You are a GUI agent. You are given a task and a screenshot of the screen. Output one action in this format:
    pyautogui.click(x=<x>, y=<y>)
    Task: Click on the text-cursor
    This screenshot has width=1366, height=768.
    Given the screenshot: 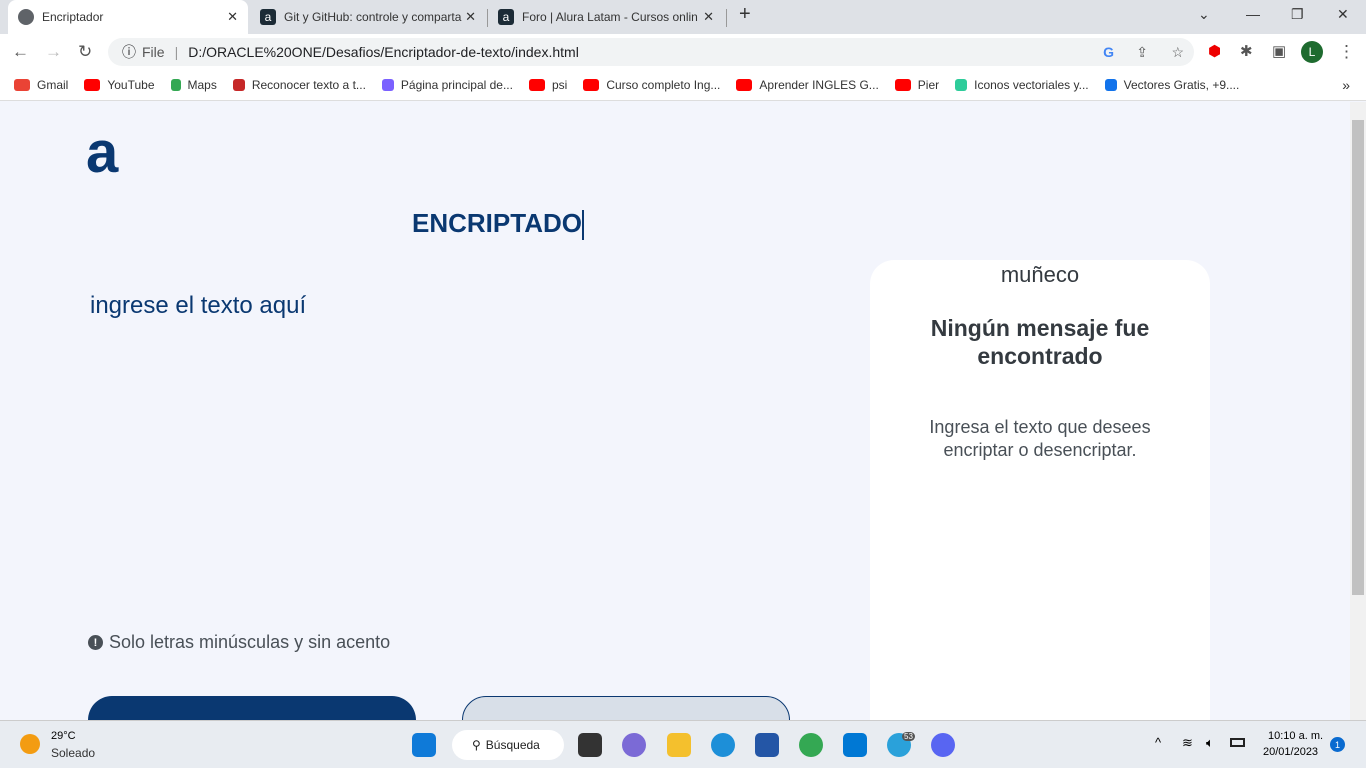 What is the action you would take?
    pyautogui.click(x=582, y=225)
    